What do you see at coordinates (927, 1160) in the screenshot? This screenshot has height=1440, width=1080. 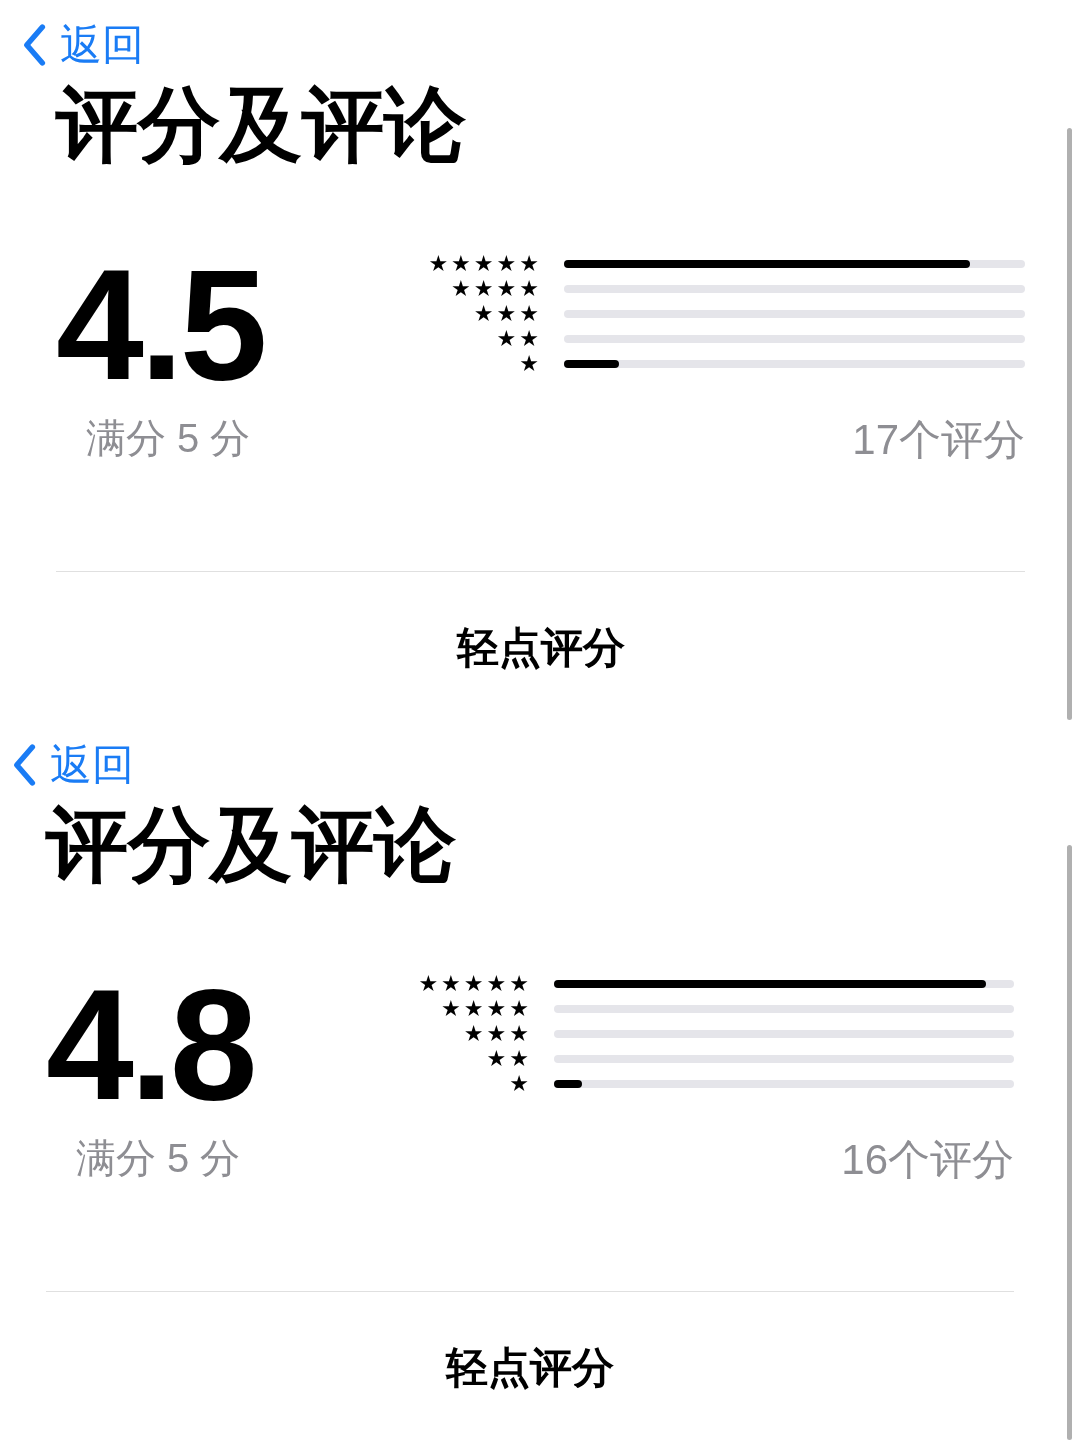 I see `rating-count: 16个评分` at bounding box center [927, 1160].